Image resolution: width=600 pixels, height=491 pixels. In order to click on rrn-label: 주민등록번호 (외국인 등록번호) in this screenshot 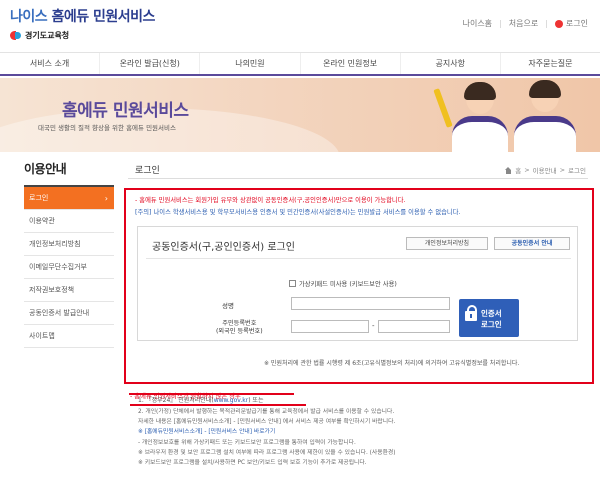, I will do `click(239, 328)`.